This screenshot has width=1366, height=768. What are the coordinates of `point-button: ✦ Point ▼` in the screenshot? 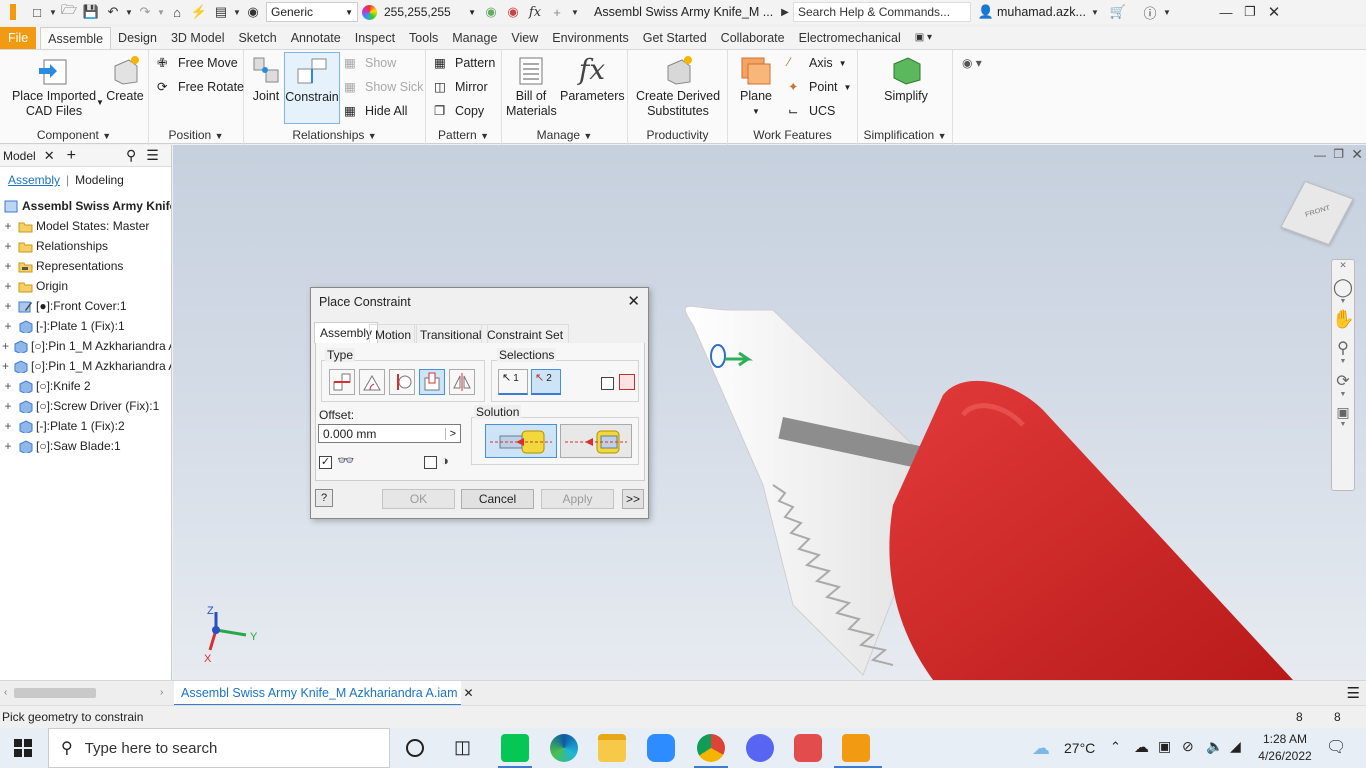 It's located at (819, 87).